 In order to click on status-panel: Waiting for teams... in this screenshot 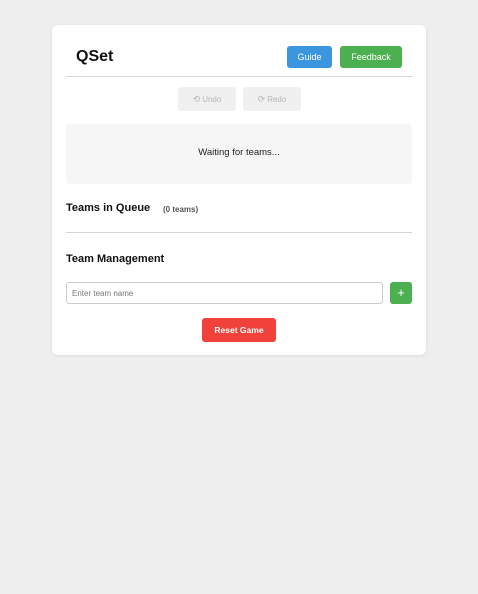, I will do `click(239, 154)`.